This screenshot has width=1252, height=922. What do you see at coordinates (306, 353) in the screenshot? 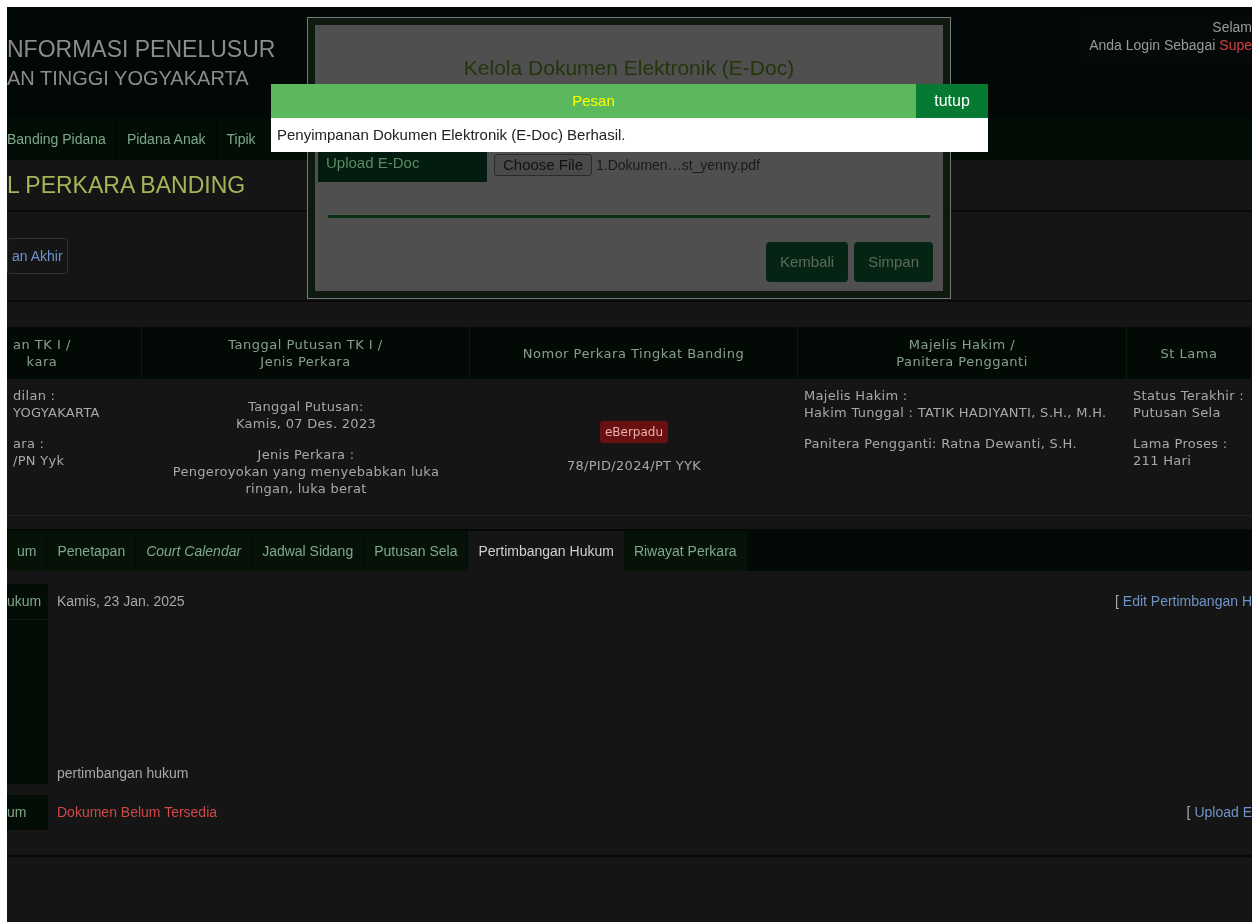
I see `column-header: Tanggal Putusan TK I / Jenis Perkara` at bounding box center [306, 353].